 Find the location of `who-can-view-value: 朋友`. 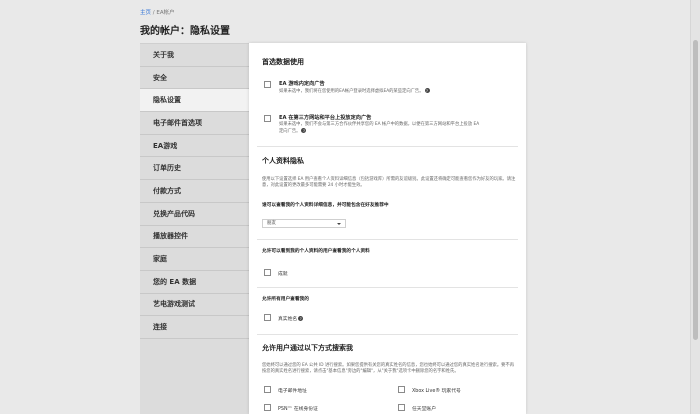

who-can-view-value: 朋友 is located at coordinates (271, 223).